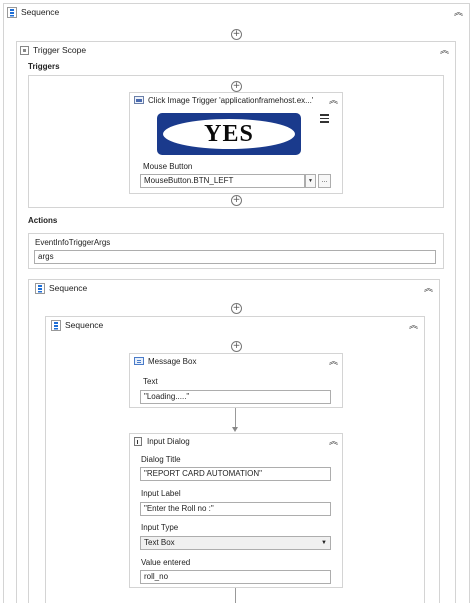 The width and height of the screenshot is (472, 603). Describe the element at coordinates (44, 66) in the screenshot. I see `triggers-label: Triggers` at that location.